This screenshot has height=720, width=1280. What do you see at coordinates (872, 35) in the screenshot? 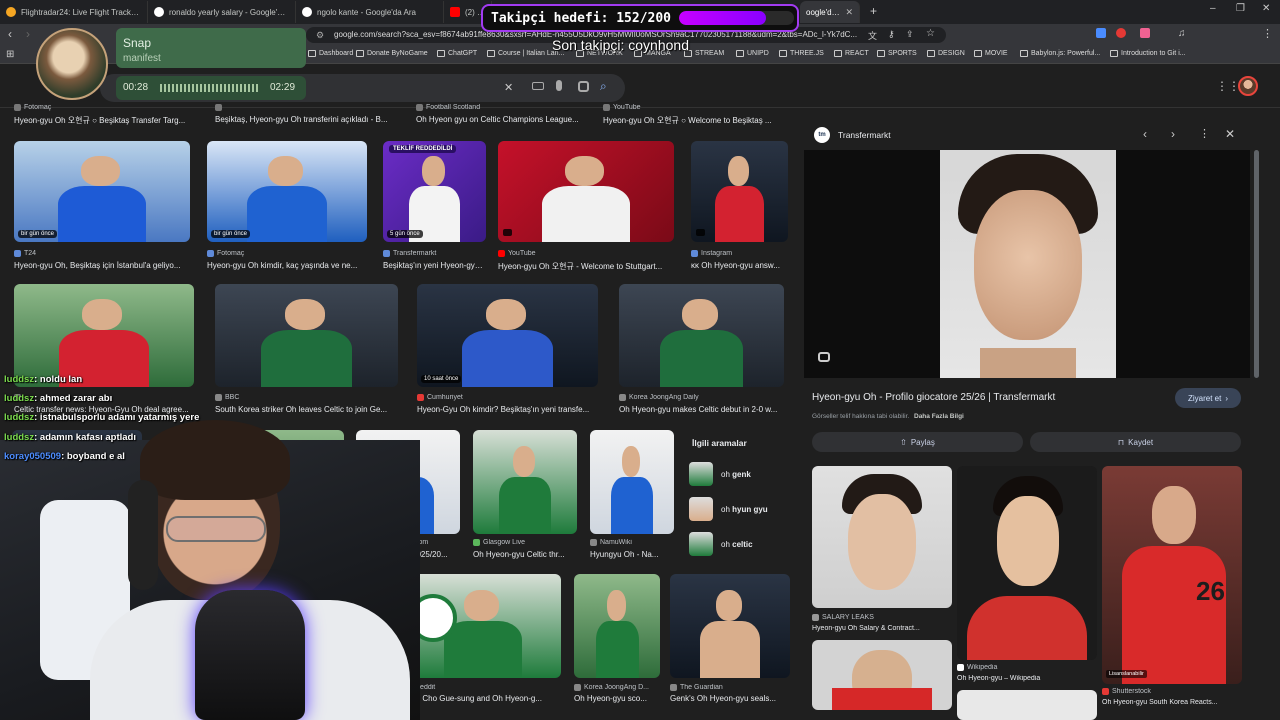
I see `translate-icon: 文` at bounding box center [872, 35].